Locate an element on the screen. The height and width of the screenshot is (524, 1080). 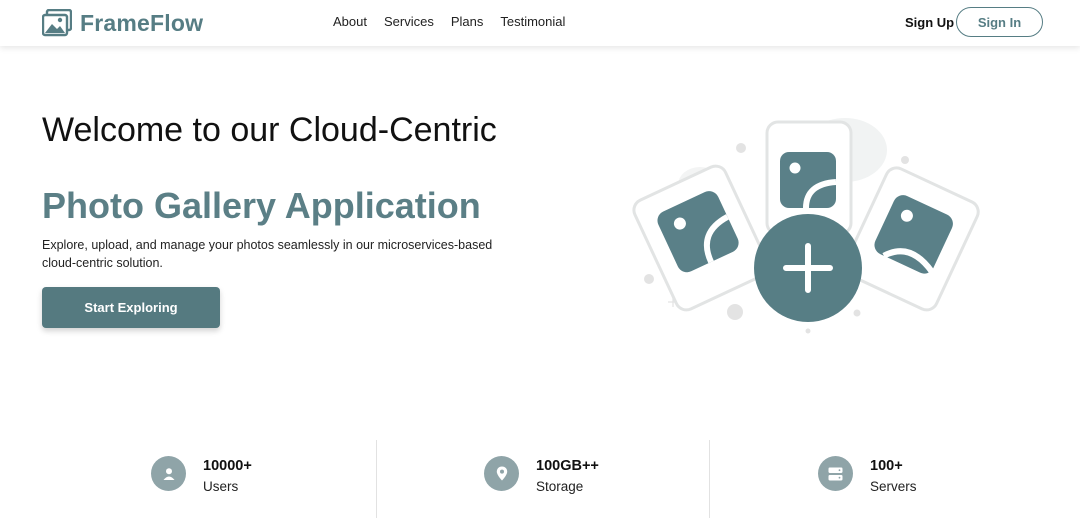
nav-link-plans: Plans is located at coordinates (467, 21).